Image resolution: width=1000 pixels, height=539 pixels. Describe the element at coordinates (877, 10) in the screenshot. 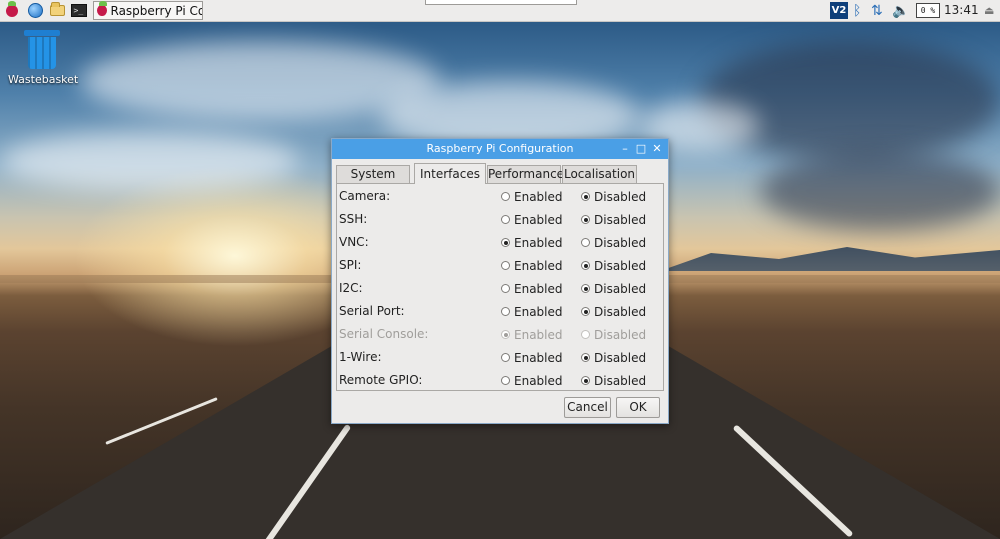

I see `network-arrows-icon: ⇅` at that location.